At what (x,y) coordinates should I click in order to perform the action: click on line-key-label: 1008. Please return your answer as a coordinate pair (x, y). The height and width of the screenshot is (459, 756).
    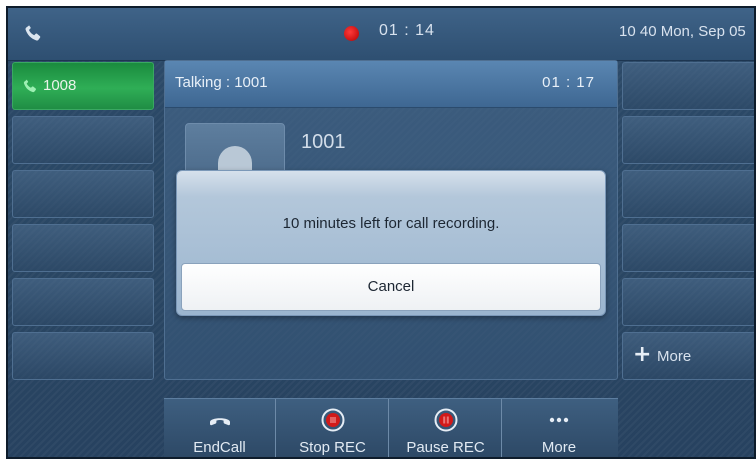
    Looking at the image, I should click on (60, 85).